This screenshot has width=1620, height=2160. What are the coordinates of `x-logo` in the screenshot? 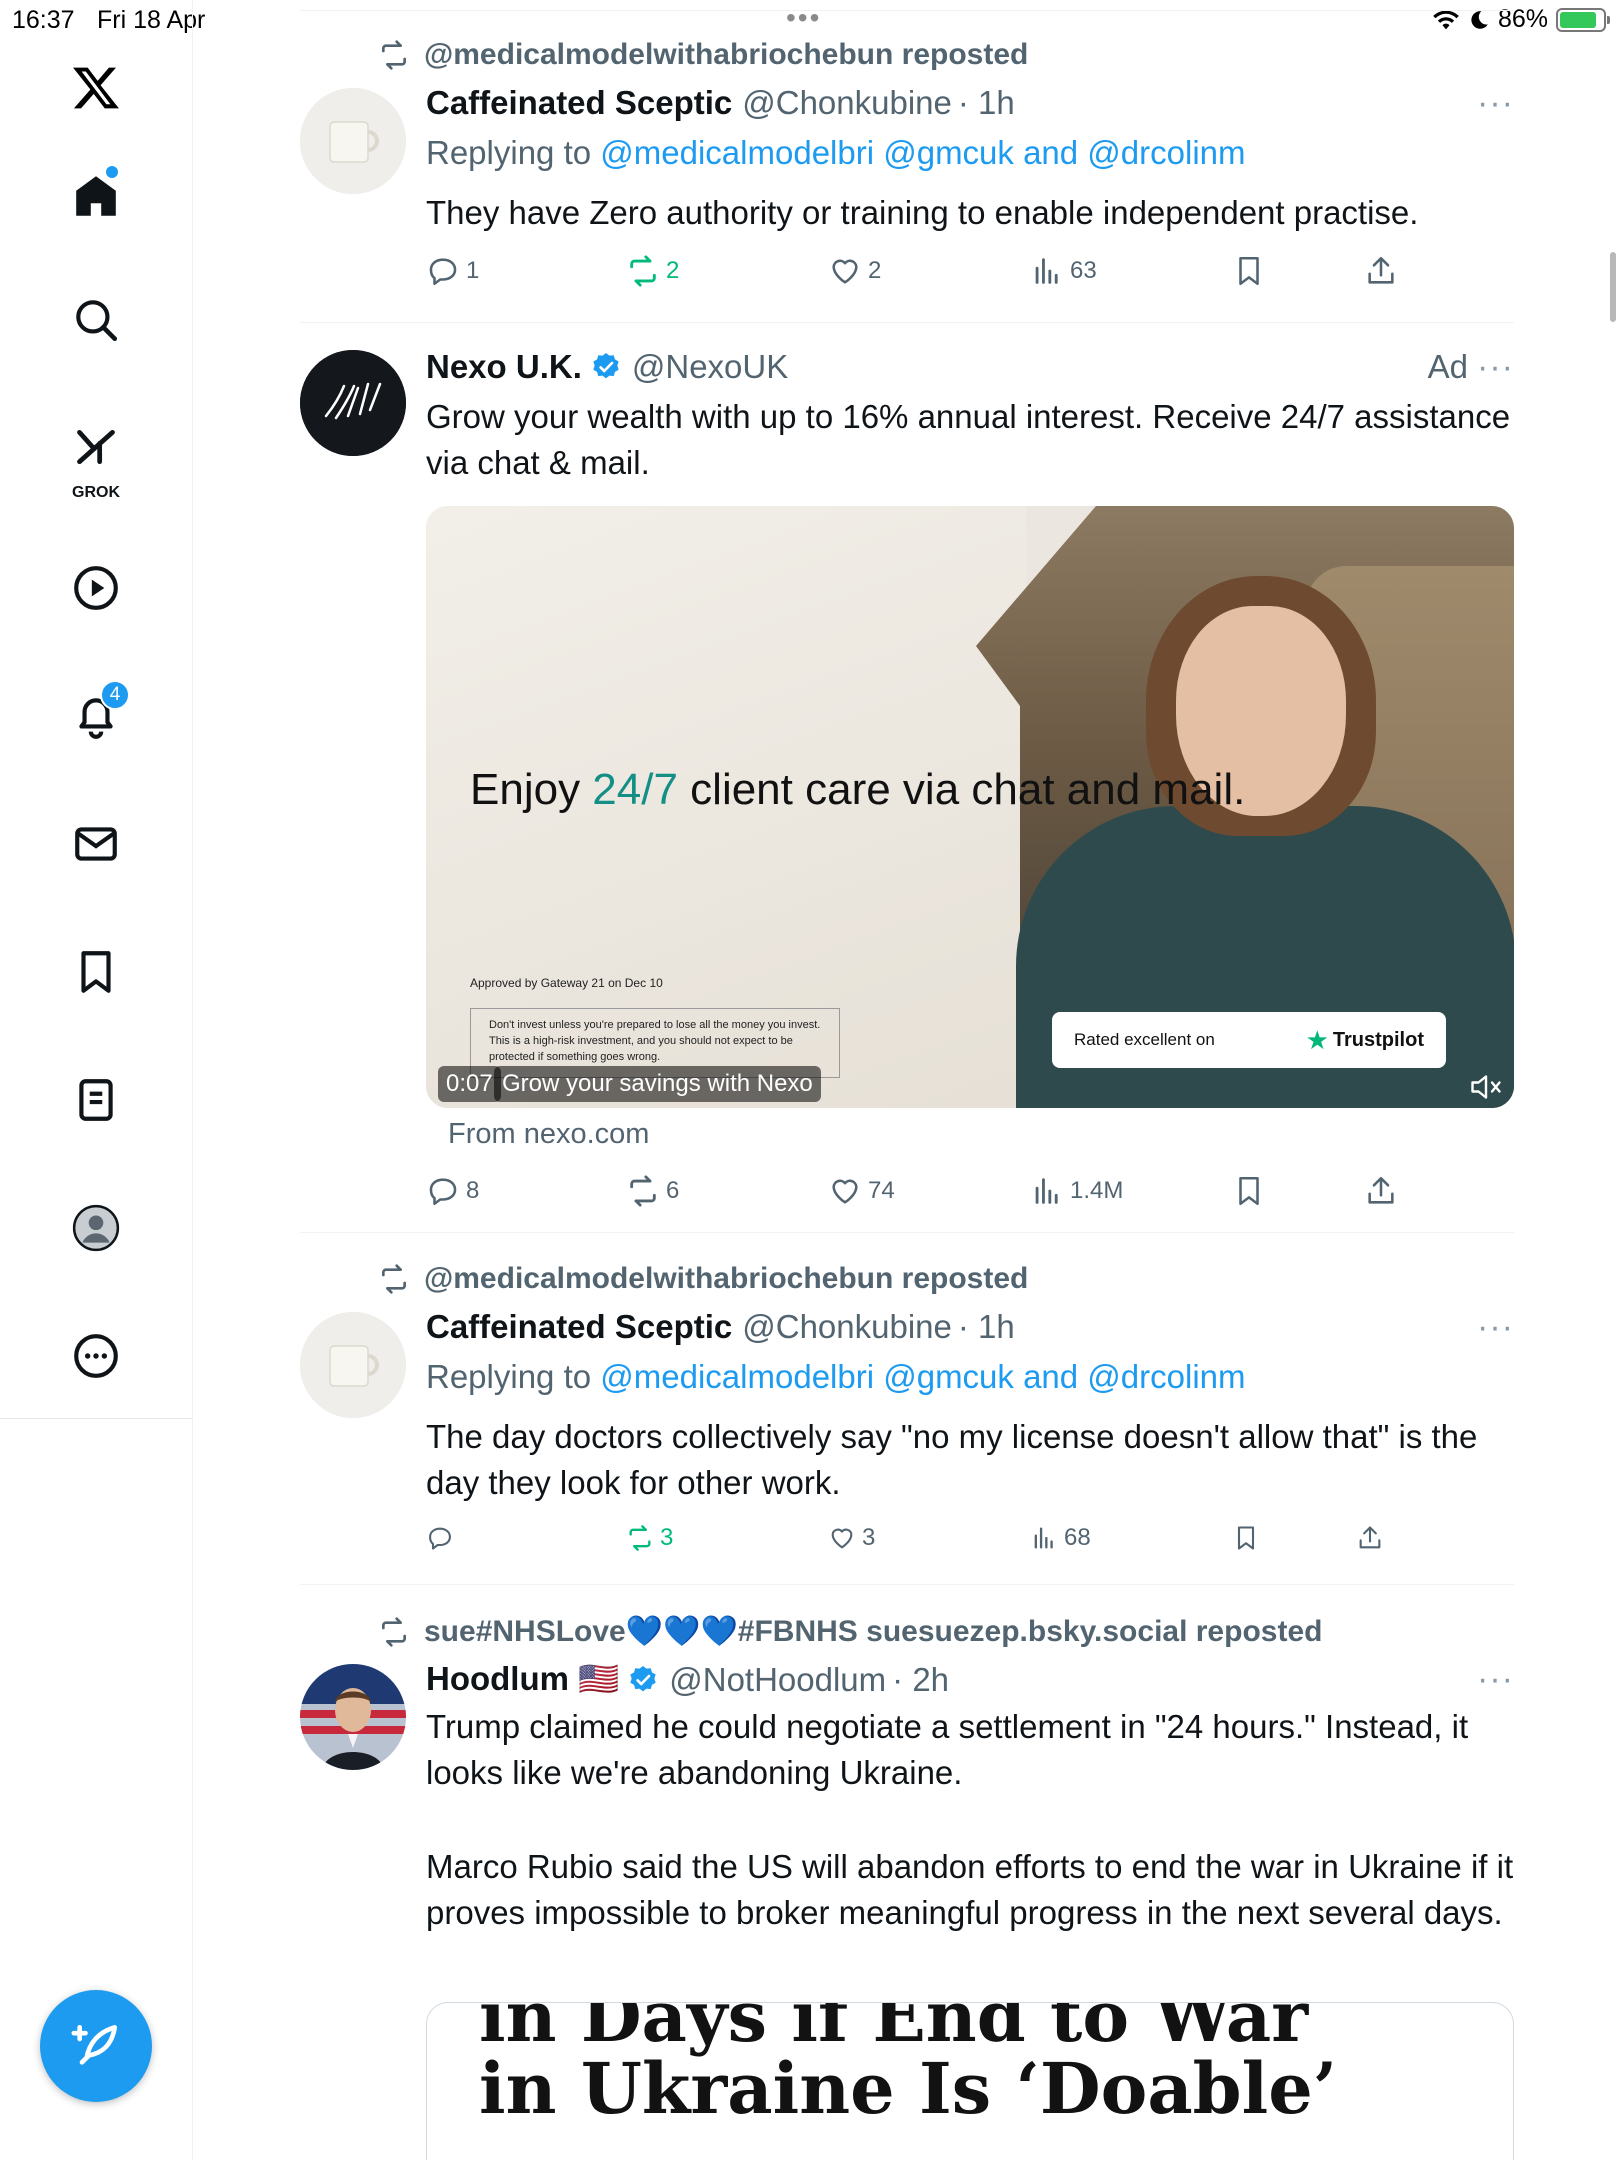 It's located at (96, 88).